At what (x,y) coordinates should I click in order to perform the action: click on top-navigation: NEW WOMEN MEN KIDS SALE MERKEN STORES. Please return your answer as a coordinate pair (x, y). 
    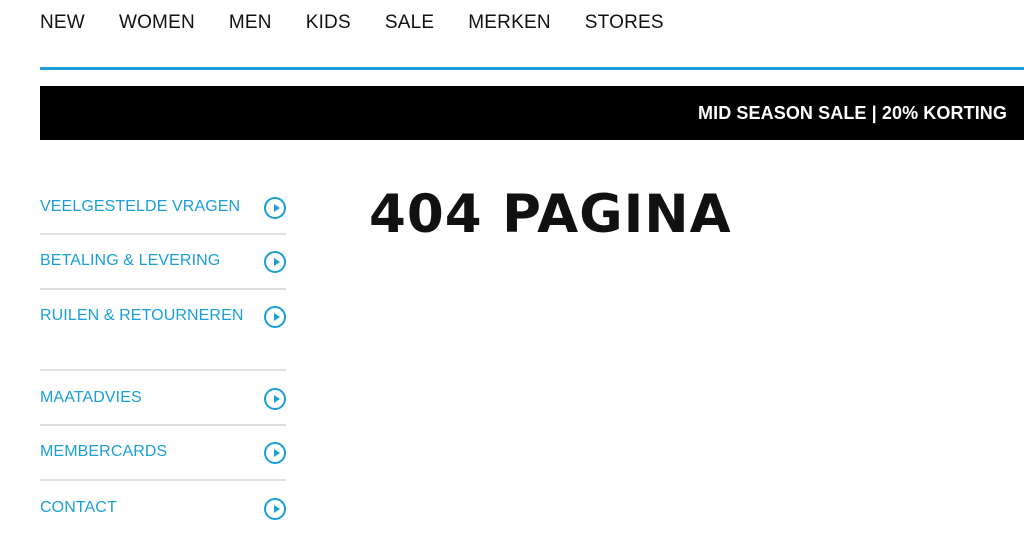
    Looking at the image, I should click on (532, 35).